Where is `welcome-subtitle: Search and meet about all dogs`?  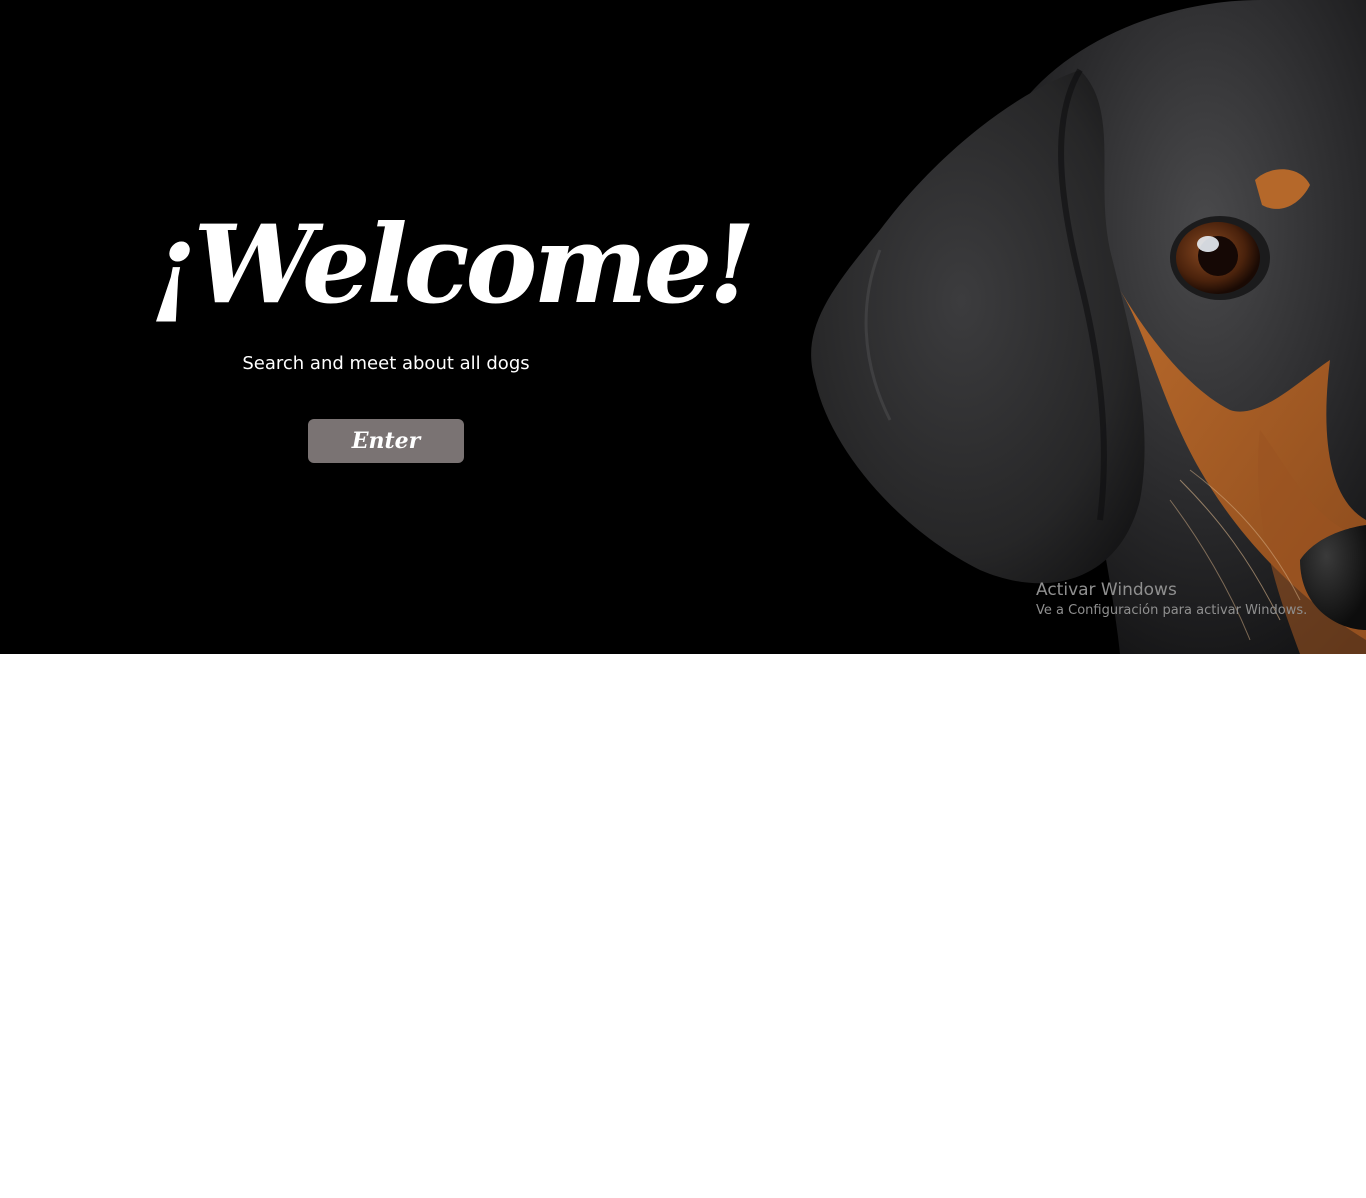 welcome-subtitle: Search and meet about all dogs is located at coordinates (386, 363).